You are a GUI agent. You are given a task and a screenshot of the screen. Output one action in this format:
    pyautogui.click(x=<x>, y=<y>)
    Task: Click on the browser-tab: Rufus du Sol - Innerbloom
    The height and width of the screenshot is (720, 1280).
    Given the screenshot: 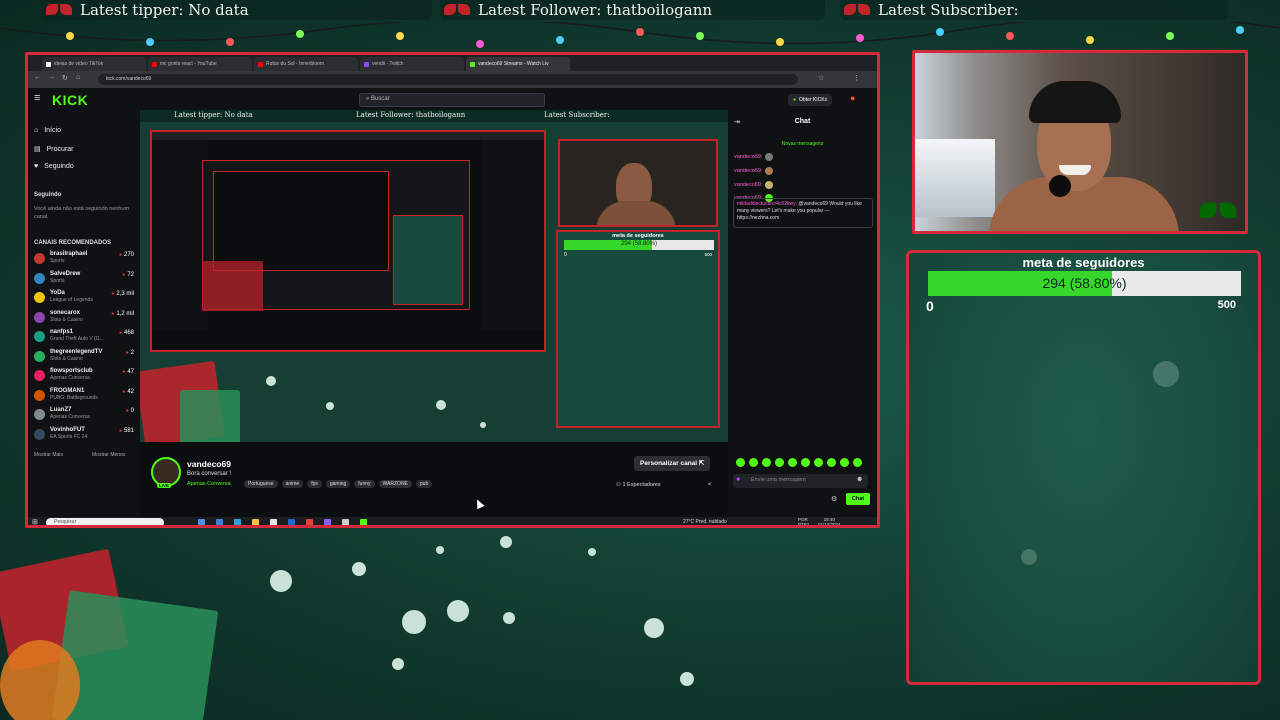 What is the action you would take?
    pyautogui.click(x=306, y=64)
    